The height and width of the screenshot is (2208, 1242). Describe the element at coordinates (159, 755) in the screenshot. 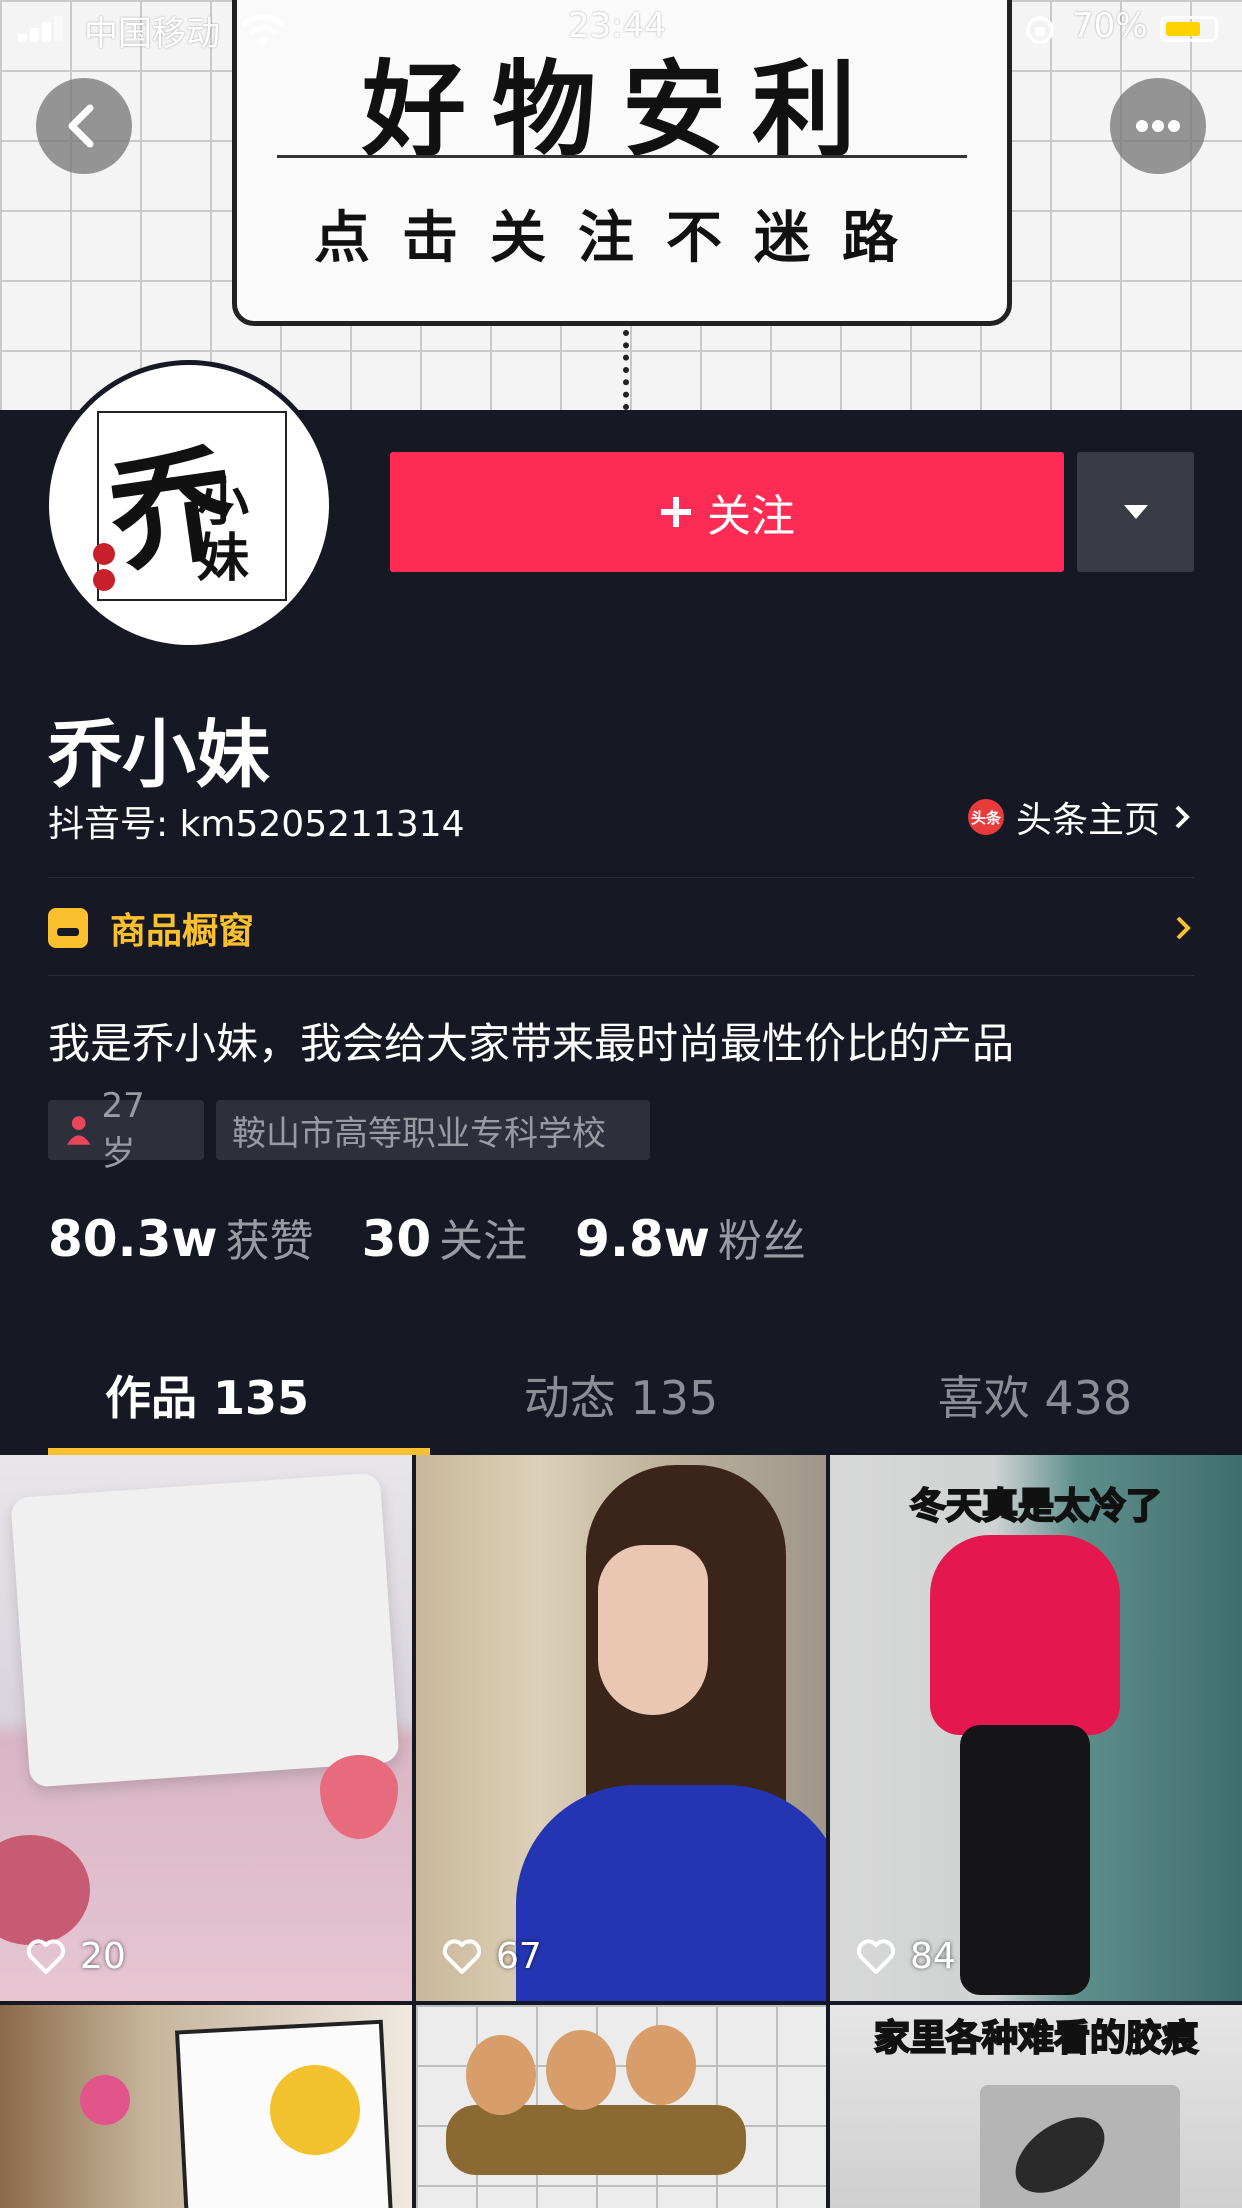

I see `username: 乔小妹` at that location.